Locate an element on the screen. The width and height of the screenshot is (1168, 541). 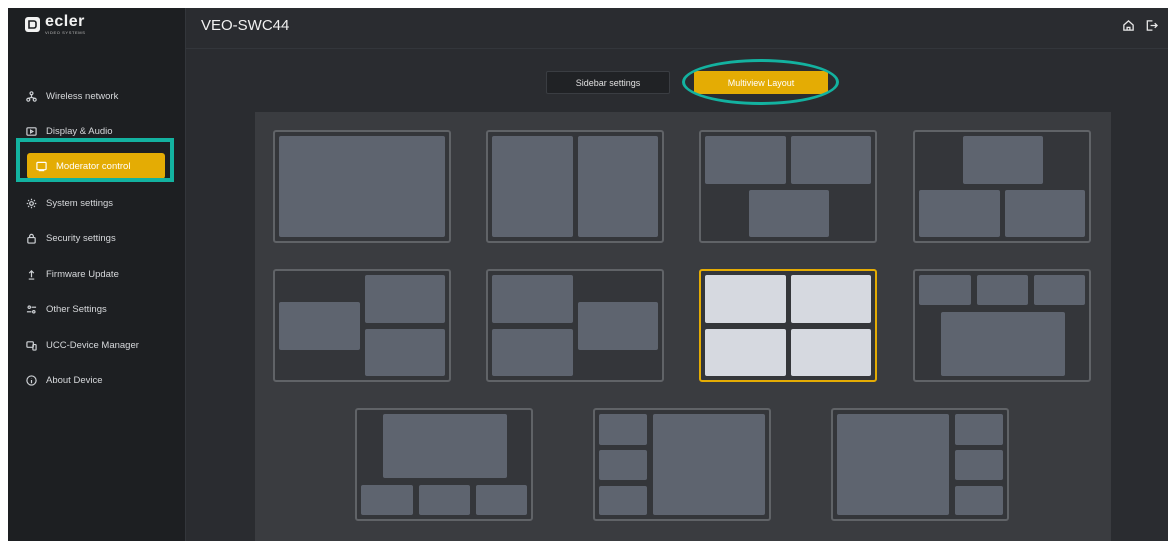
layout-option-one-top-two-bottom is located at coordinates (1002, 186).